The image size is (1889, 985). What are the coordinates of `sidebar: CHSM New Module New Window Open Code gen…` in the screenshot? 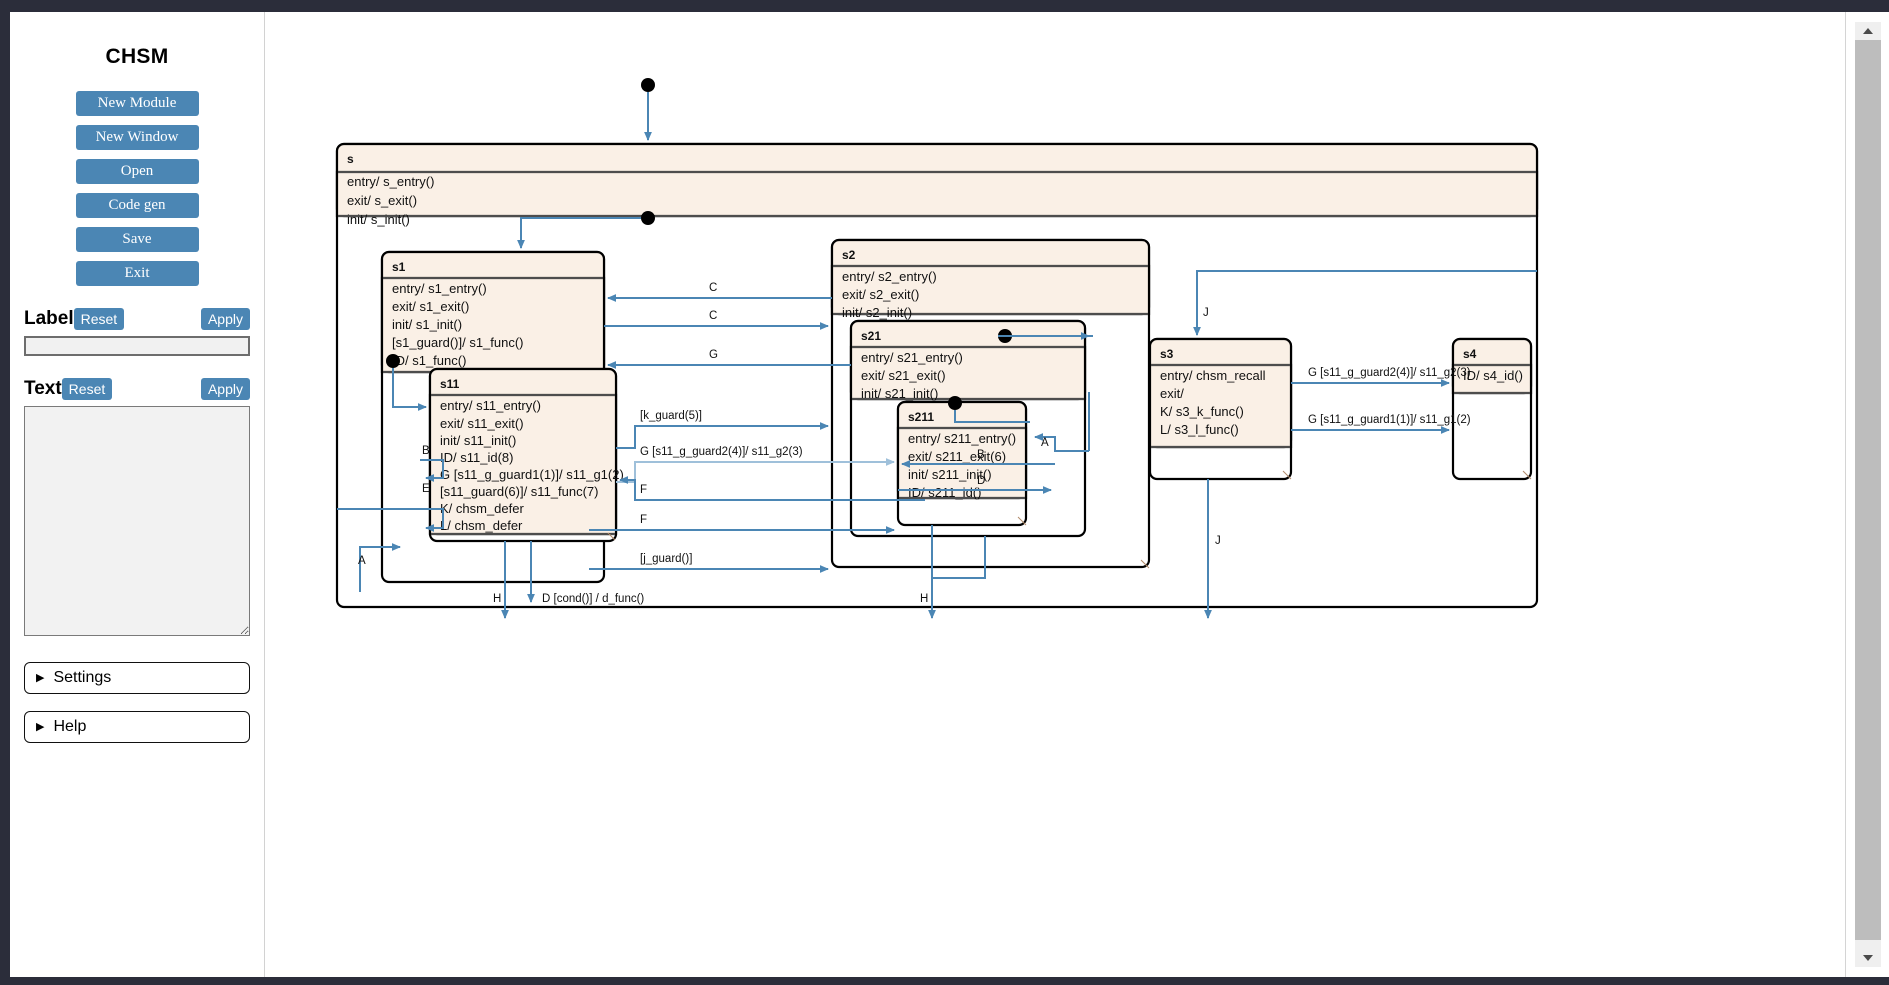 It's located at (137, 494).